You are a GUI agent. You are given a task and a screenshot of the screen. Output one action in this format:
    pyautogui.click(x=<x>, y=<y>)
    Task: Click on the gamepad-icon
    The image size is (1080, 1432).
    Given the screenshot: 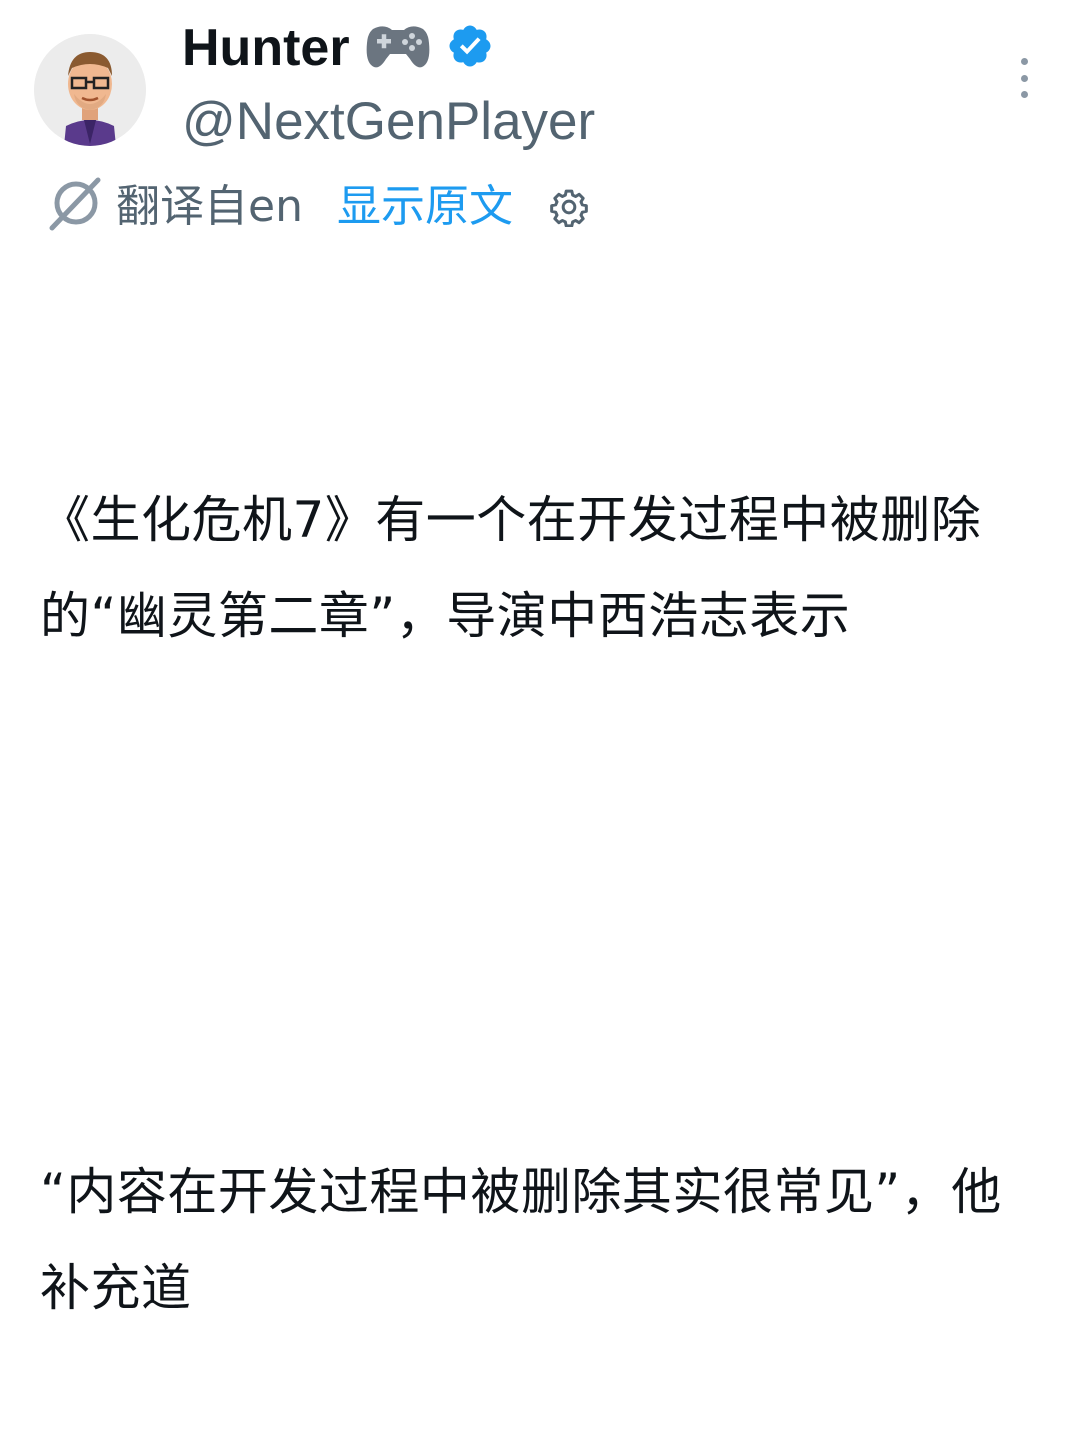 What is the action you would take?
    pyautogui.click(x=398, y=48)
    